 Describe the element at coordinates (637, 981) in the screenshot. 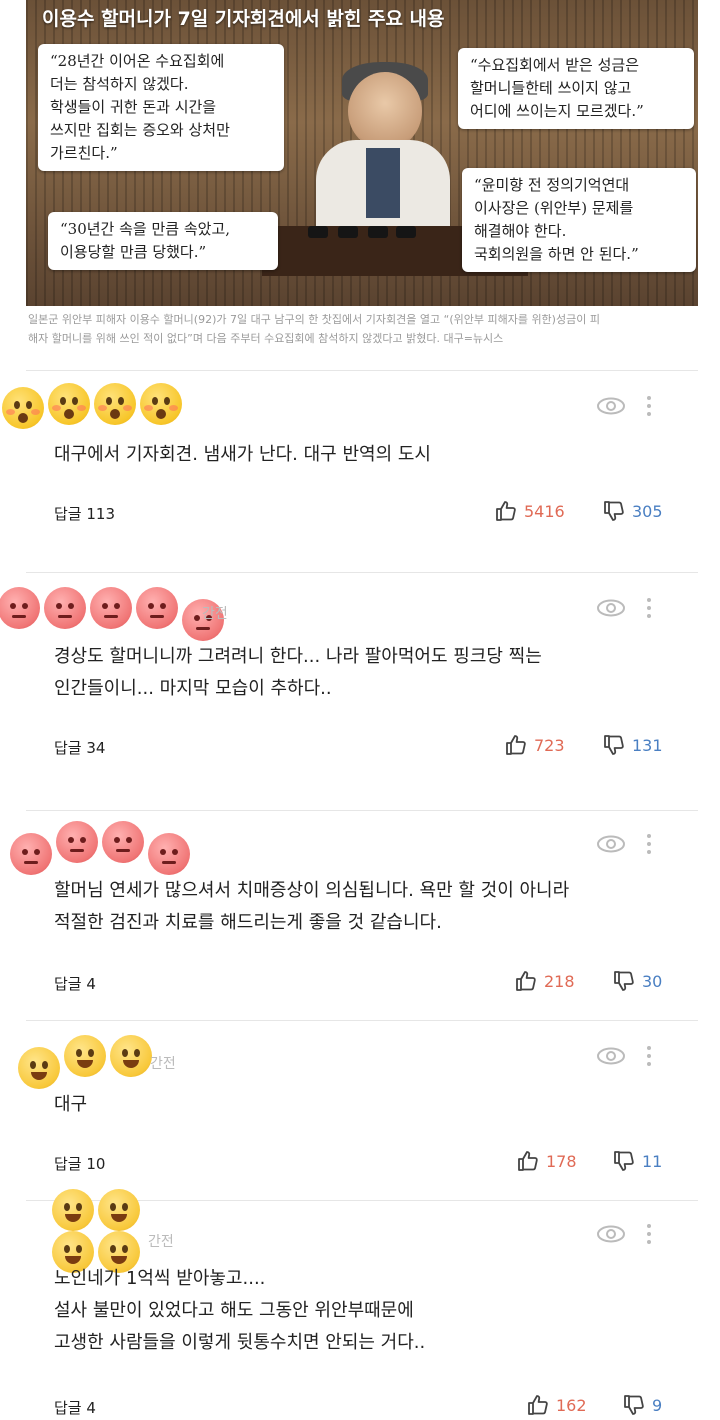

I see `dislike-button: 30` at that location.